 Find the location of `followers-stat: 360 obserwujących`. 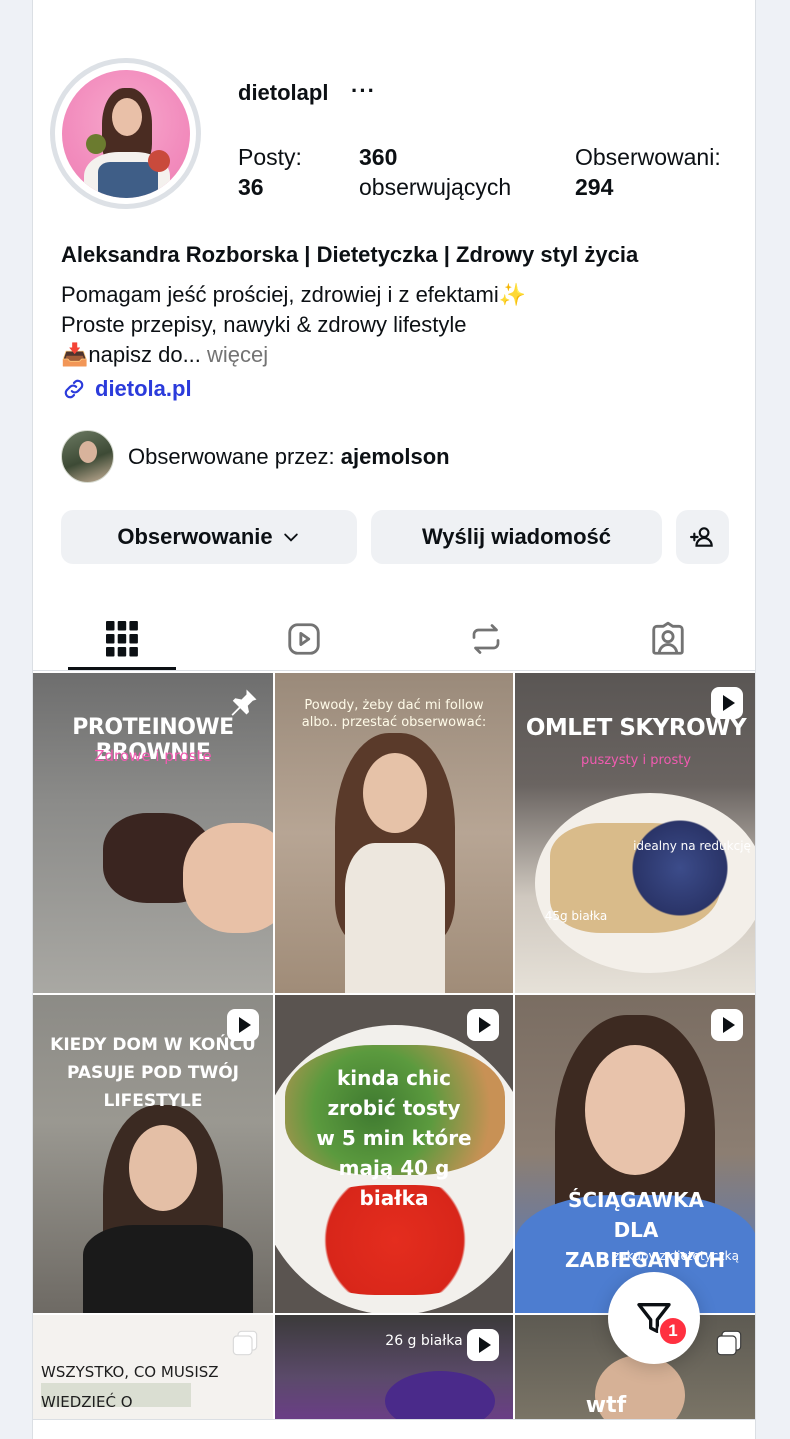

followers-stat: 360 obserwujących is located at coordinates (435, 172).